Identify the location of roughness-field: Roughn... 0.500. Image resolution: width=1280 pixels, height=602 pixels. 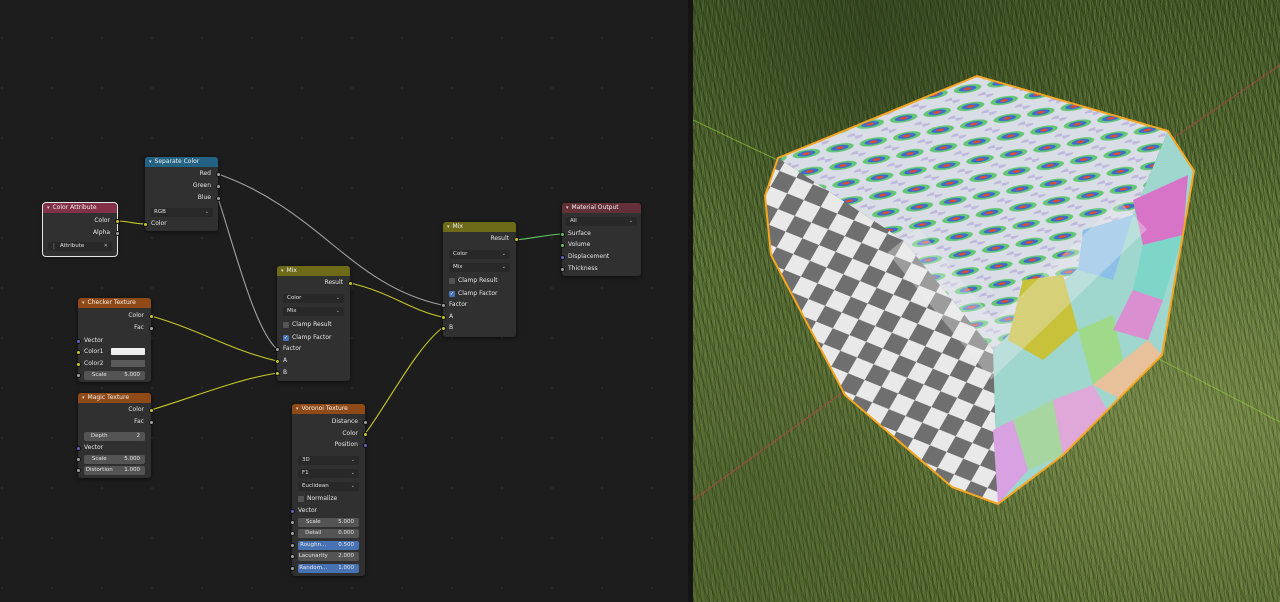
(324, 545).